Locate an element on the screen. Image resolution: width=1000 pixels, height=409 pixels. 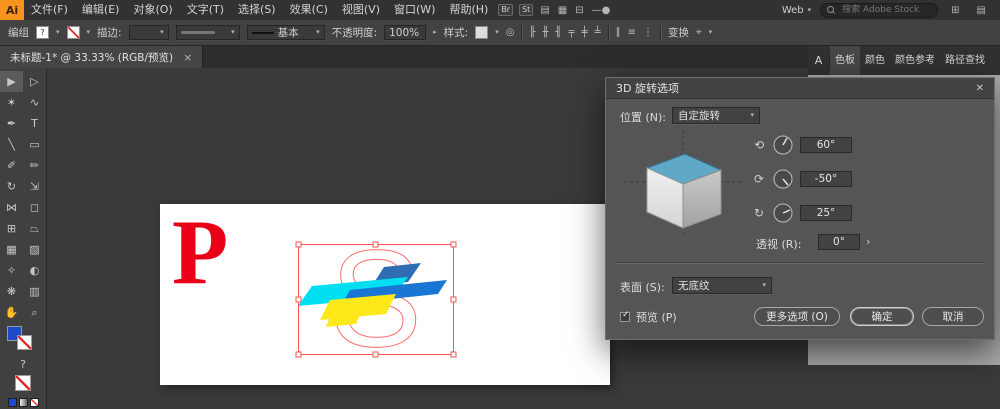
mesh-tool: ▦ is located at coordinates (11, 249).